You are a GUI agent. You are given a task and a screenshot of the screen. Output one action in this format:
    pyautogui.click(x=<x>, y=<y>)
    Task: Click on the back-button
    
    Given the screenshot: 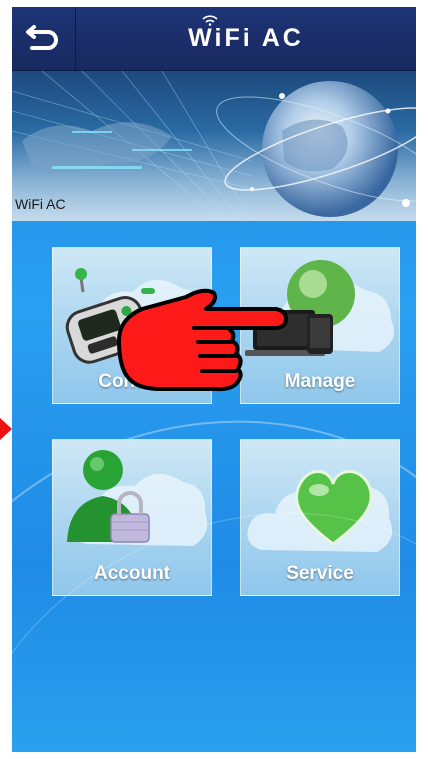 What is the action you would take?
    pyautogui.click(x=44, y=38)
    